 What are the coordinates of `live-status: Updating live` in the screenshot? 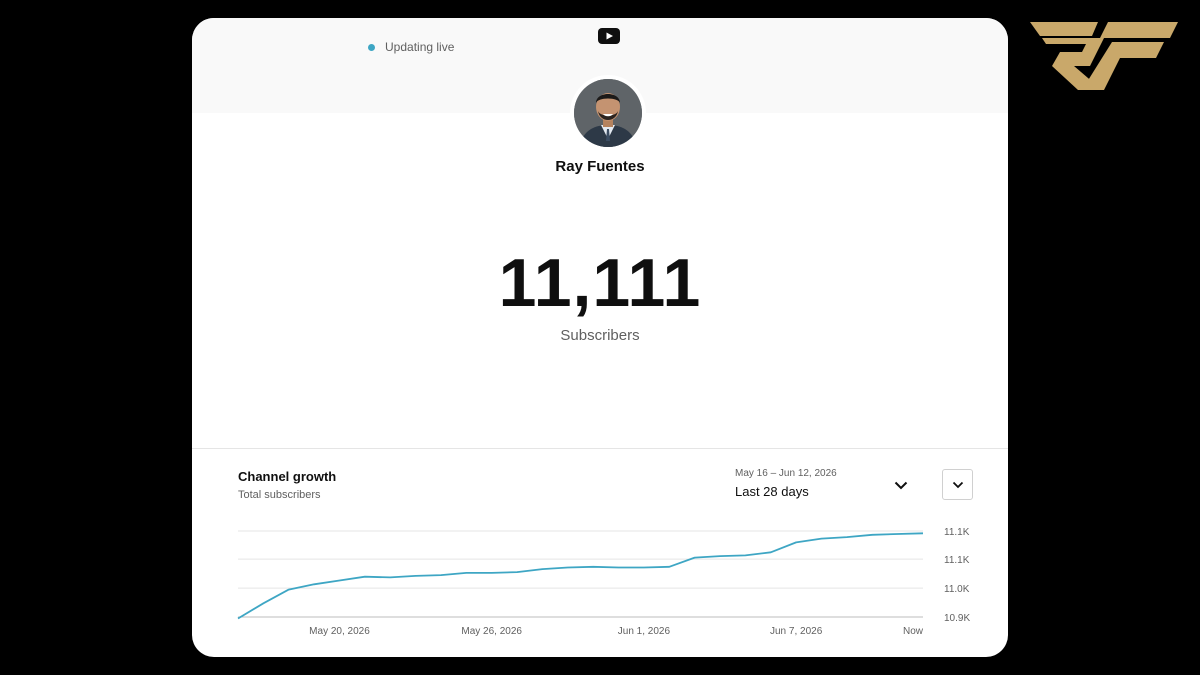 It's located at (411, 47).